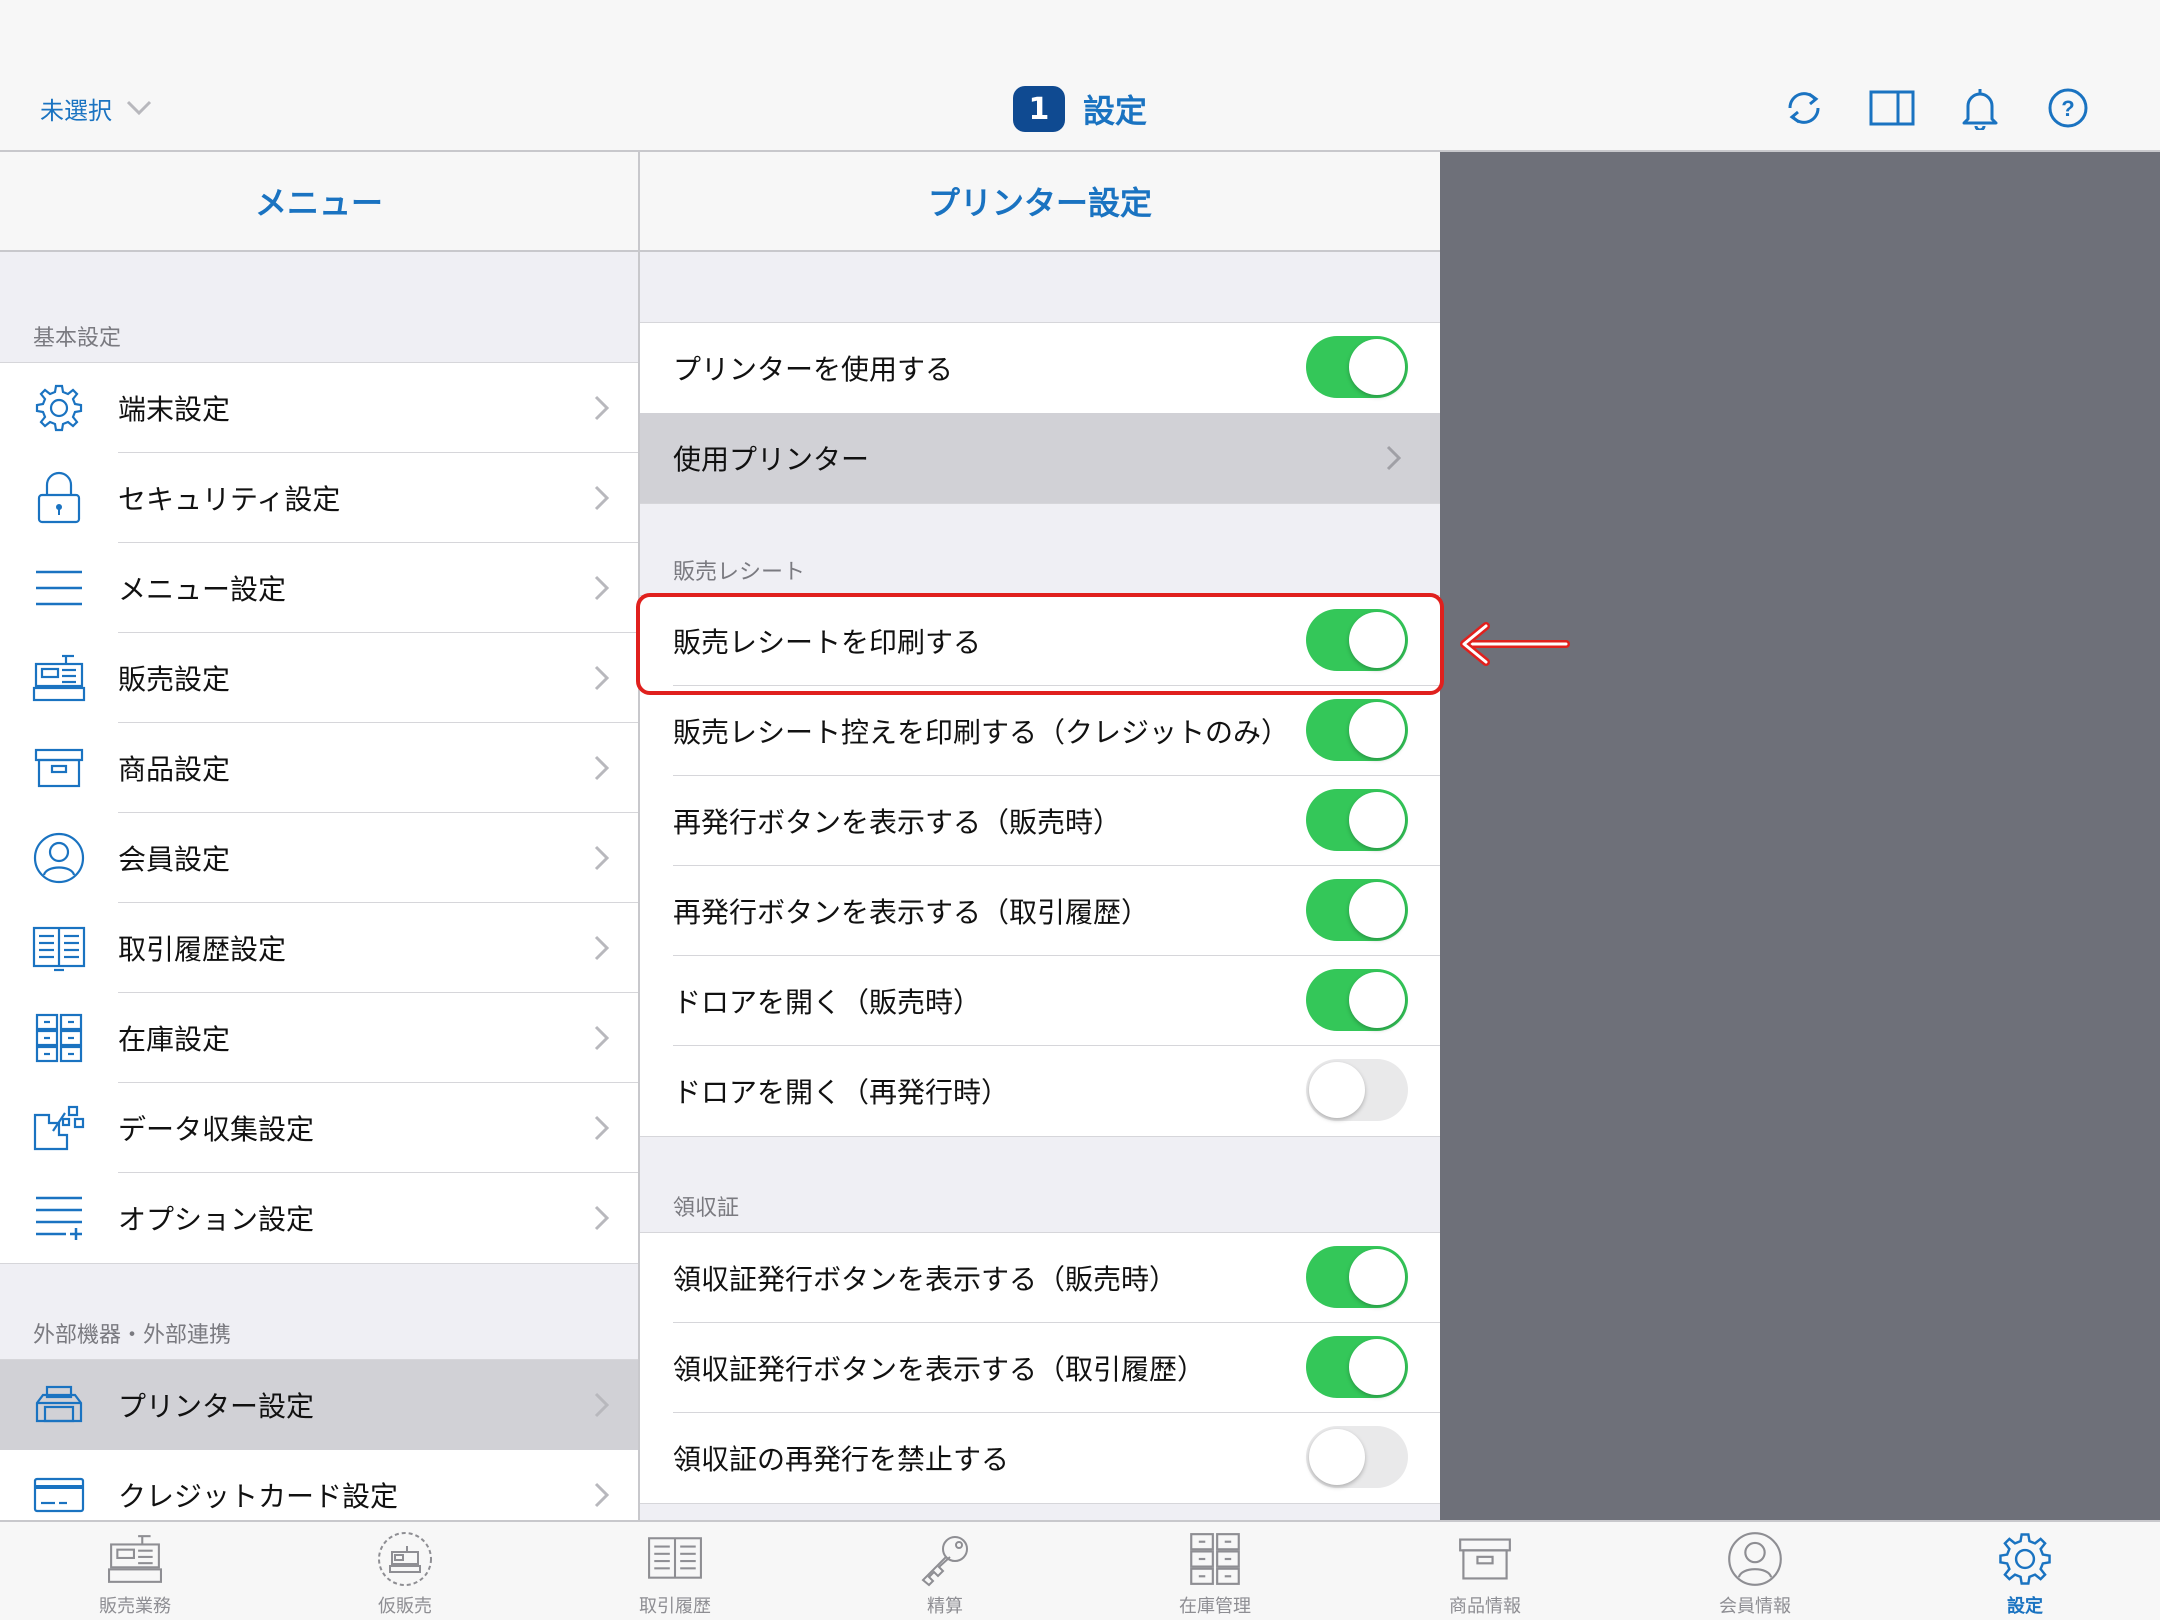 Image resolution: width=2160 pixels, height=1620 pixels. Describe the element at coordinates (59, 858) in the screenshot. I see `person-icon` at that location.